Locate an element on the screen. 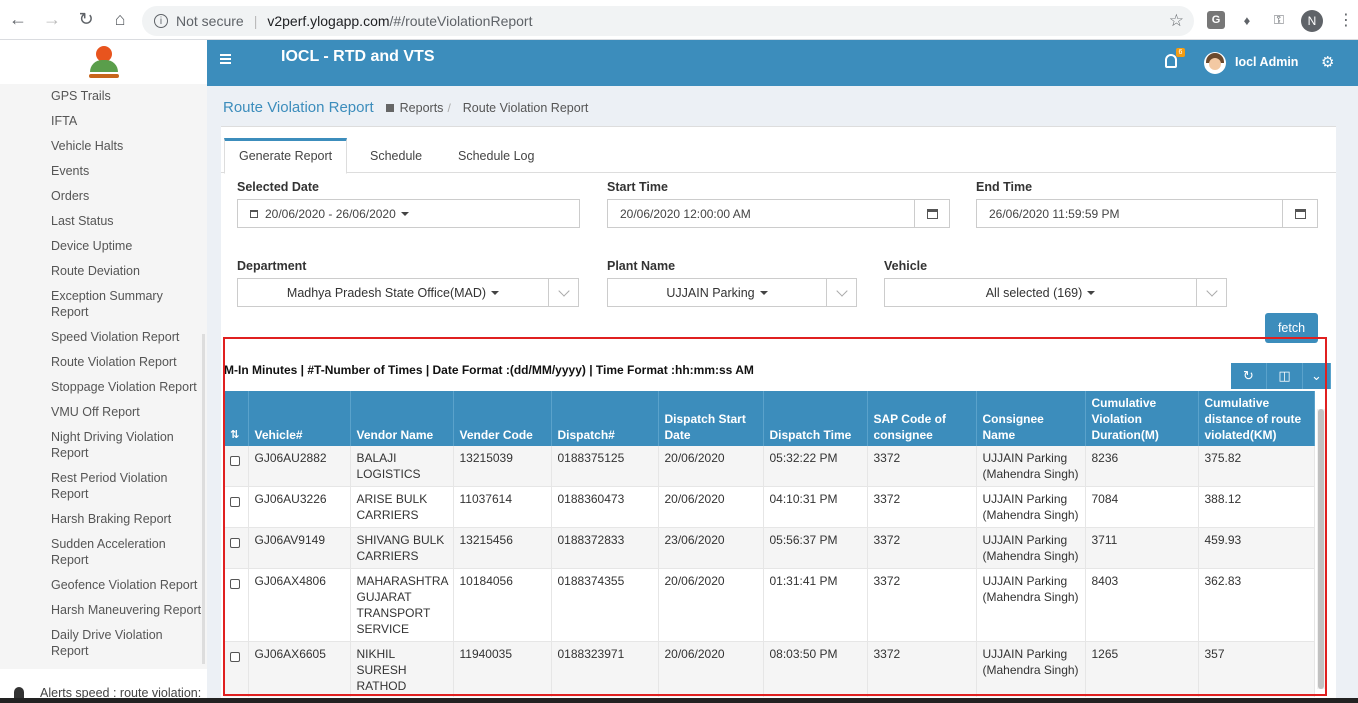  company-logo is located at coordinates (103, 62).